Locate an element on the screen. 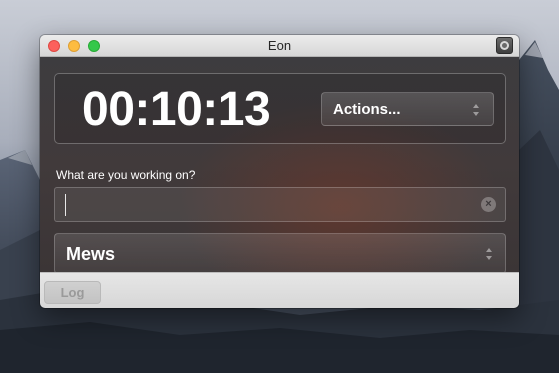  log-button: Log is located at coordinates (72, 292).